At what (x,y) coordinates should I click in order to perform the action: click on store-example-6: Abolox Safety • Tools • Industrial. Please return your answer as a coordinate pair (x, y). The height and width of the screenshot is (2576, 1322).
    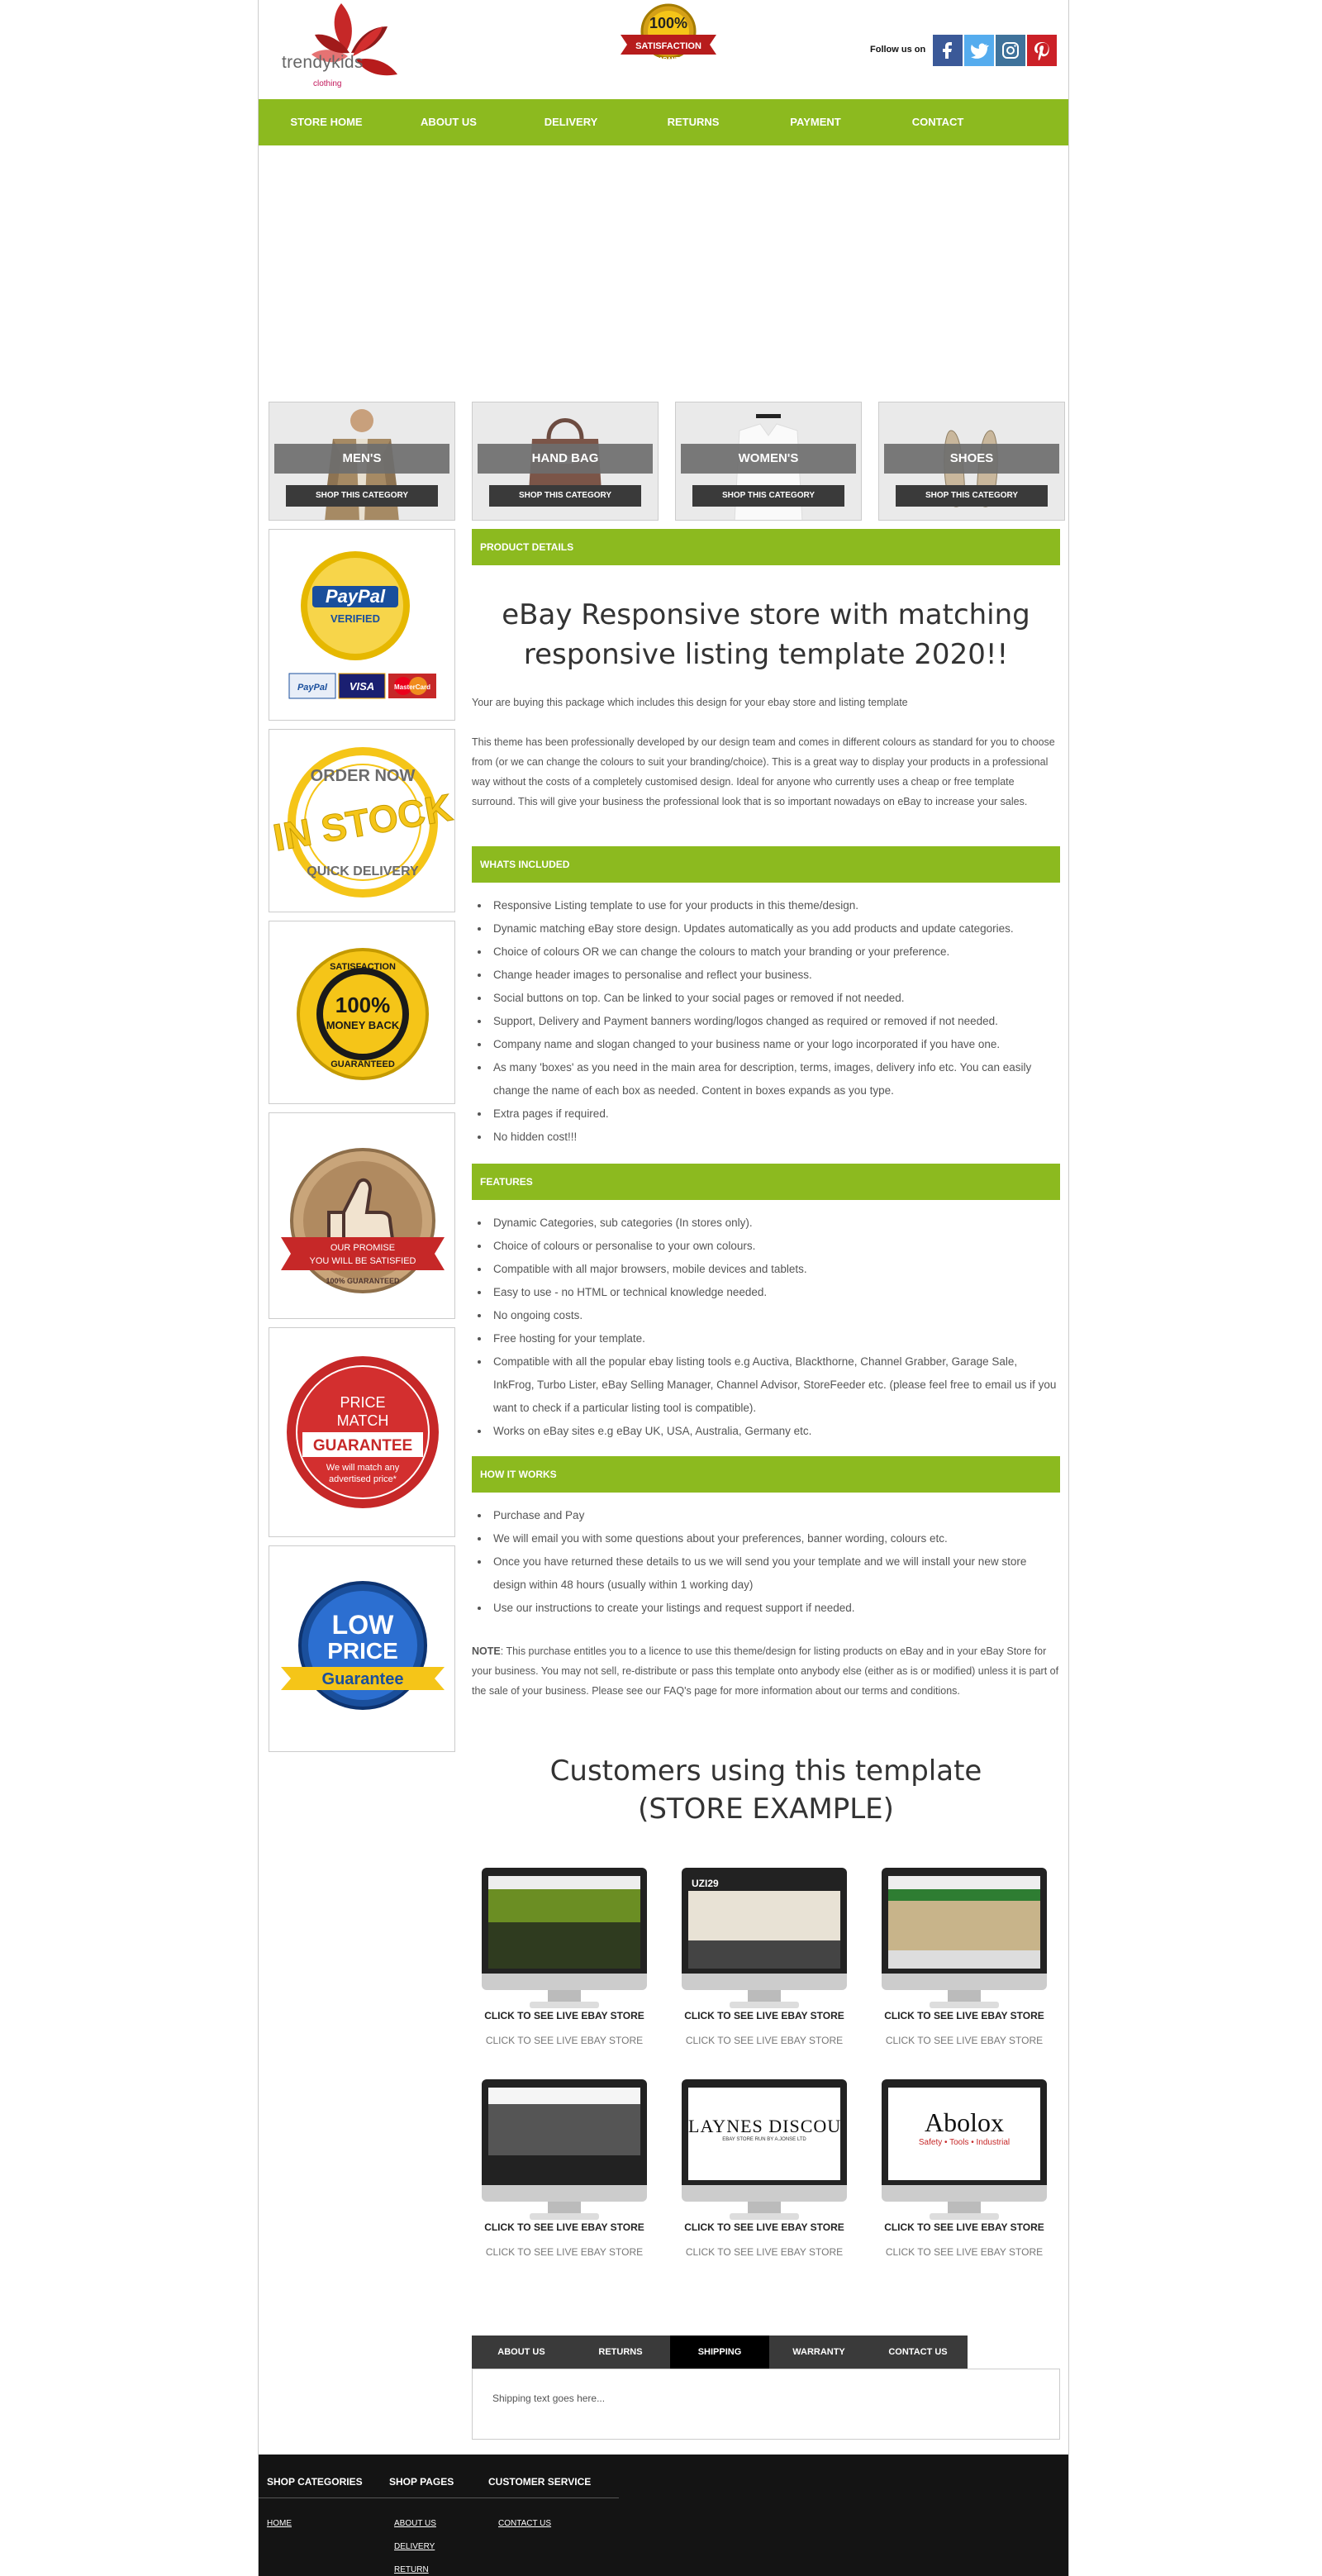
    Looking at the image, I should click on (965, 2150).